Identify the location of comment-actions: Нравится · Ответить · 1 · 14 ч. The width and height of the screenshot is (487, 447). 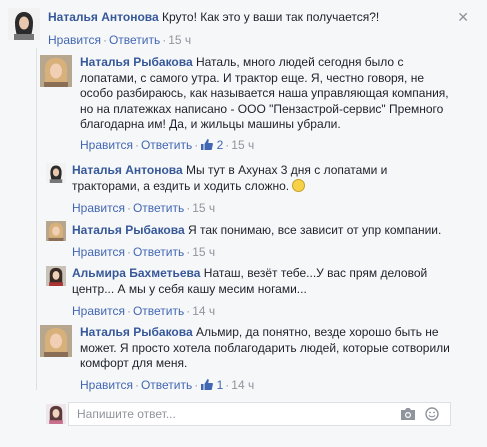
(167, 385).